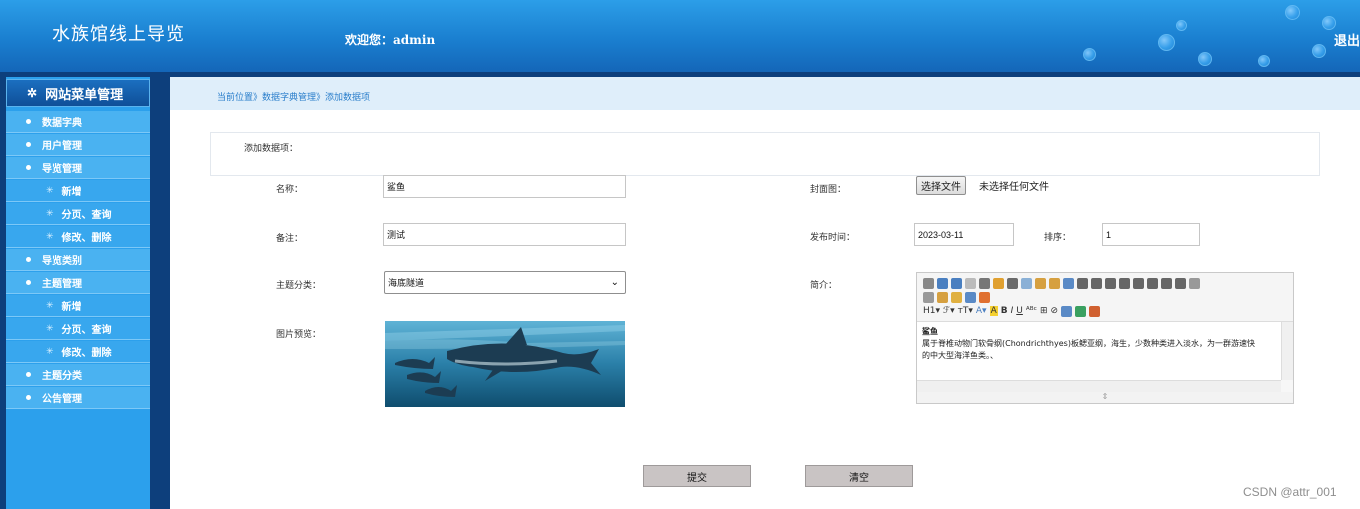 The image size is (1360, 509). Describe the element at coordinates (1067, 311) in the screenshot. I see `image-icon` at that location.